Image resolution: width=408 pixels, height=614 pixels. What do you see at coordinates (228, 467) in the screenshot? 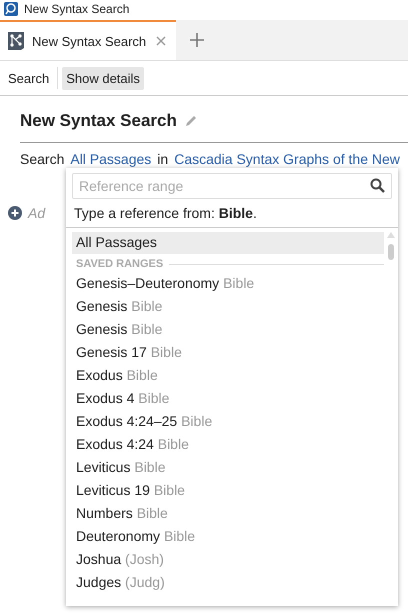
I see `range-item: Leviticus Bible` at bounding box center [228, 467].